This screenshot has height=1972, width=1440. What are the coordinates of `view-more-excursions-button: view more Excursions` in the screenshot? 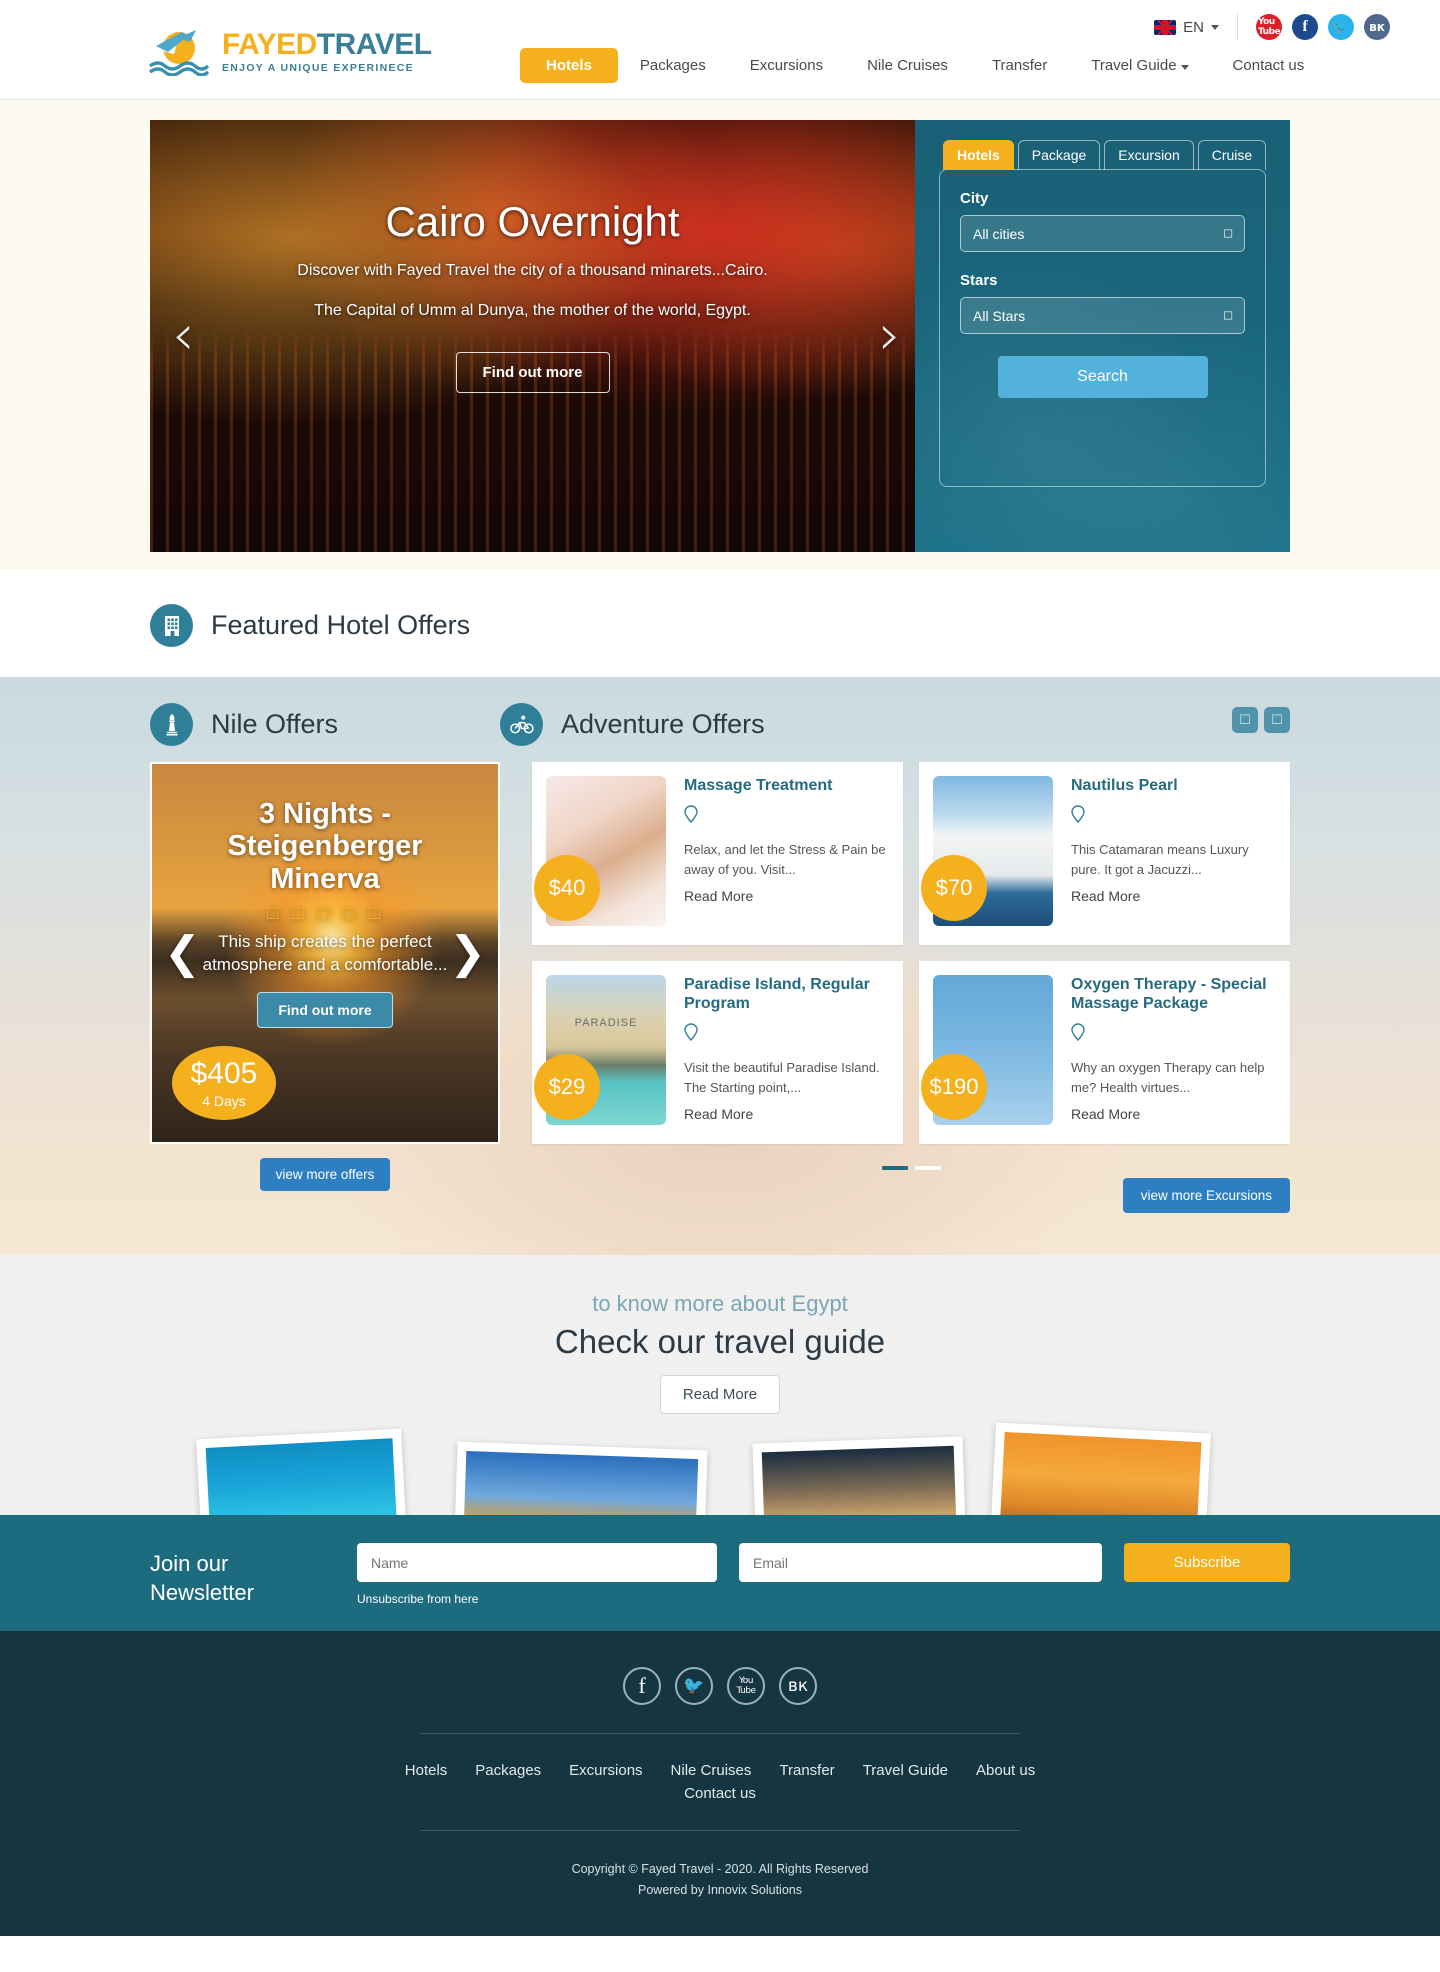 It's located at (1206, 1195).